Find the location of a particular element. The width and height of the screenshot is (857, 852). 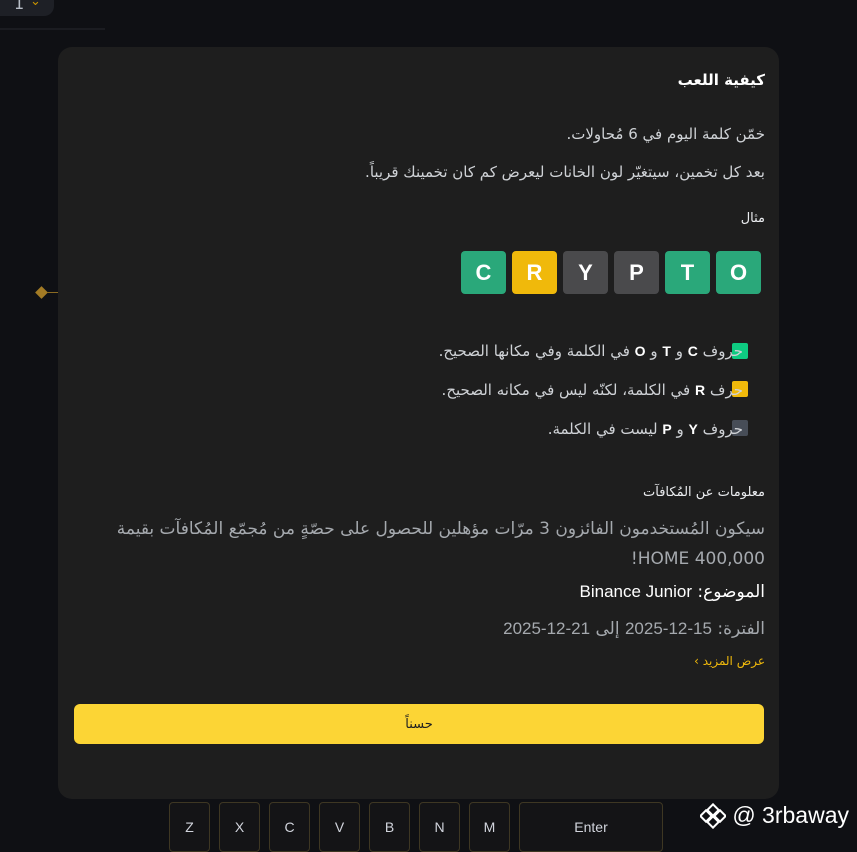

show-more-link: عرض المزيد › is located at coordinates (729, 661).